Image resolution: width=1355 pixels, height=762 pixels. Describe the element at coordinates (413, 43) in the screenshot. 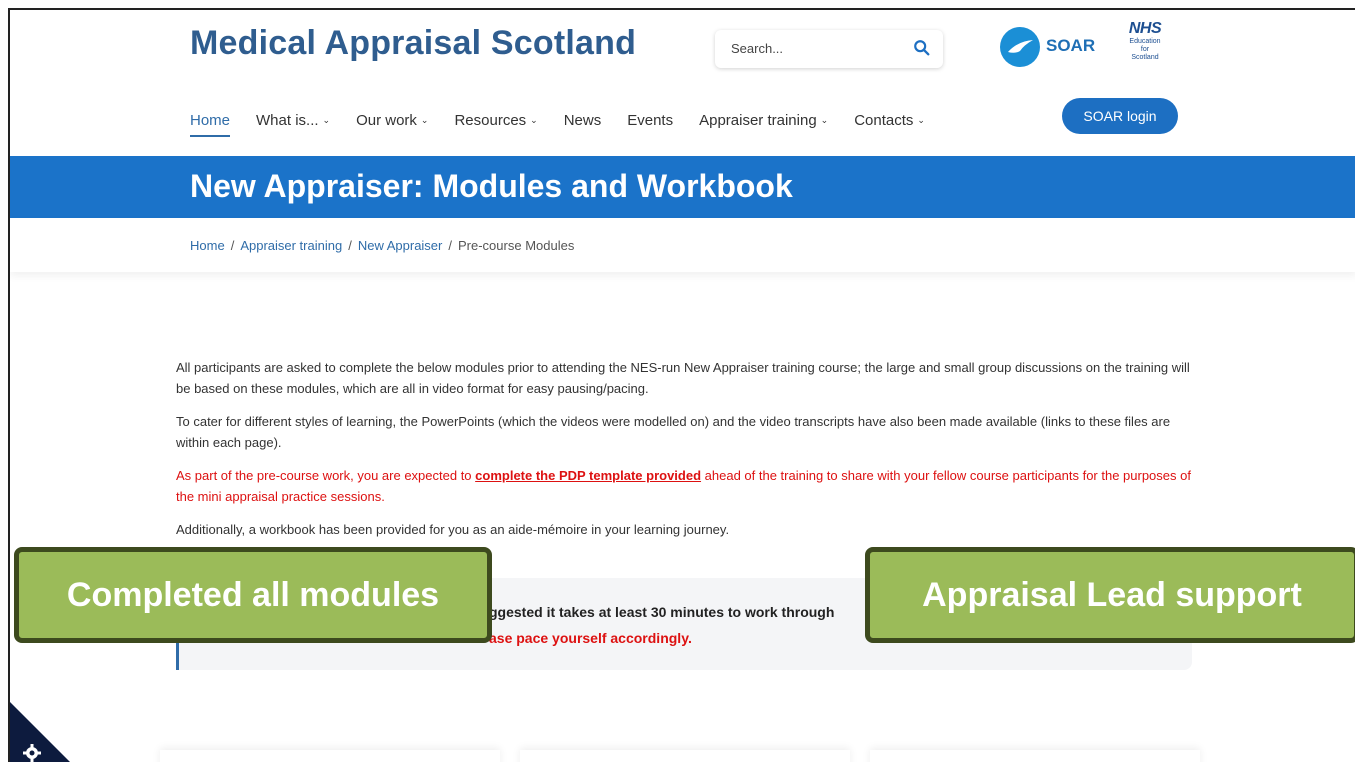

I see `site-title: Medical Appraisal Scotland` at that location.